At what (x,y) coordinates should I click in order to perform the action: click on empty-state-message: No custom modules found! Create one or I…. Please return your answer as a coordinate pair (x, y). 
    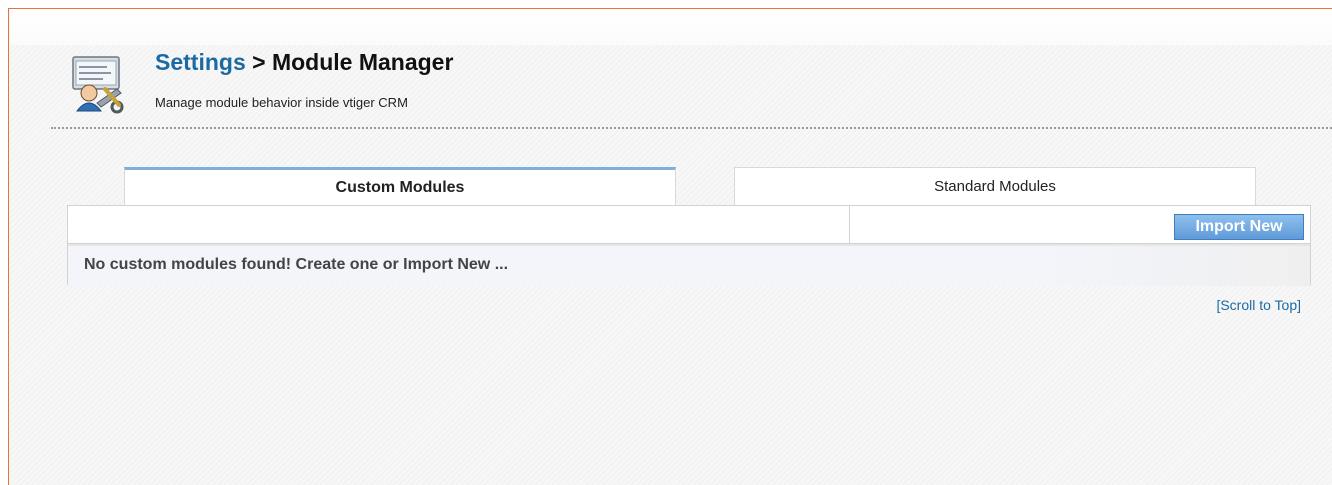
    Looking at the image, I should click on (296, 264).